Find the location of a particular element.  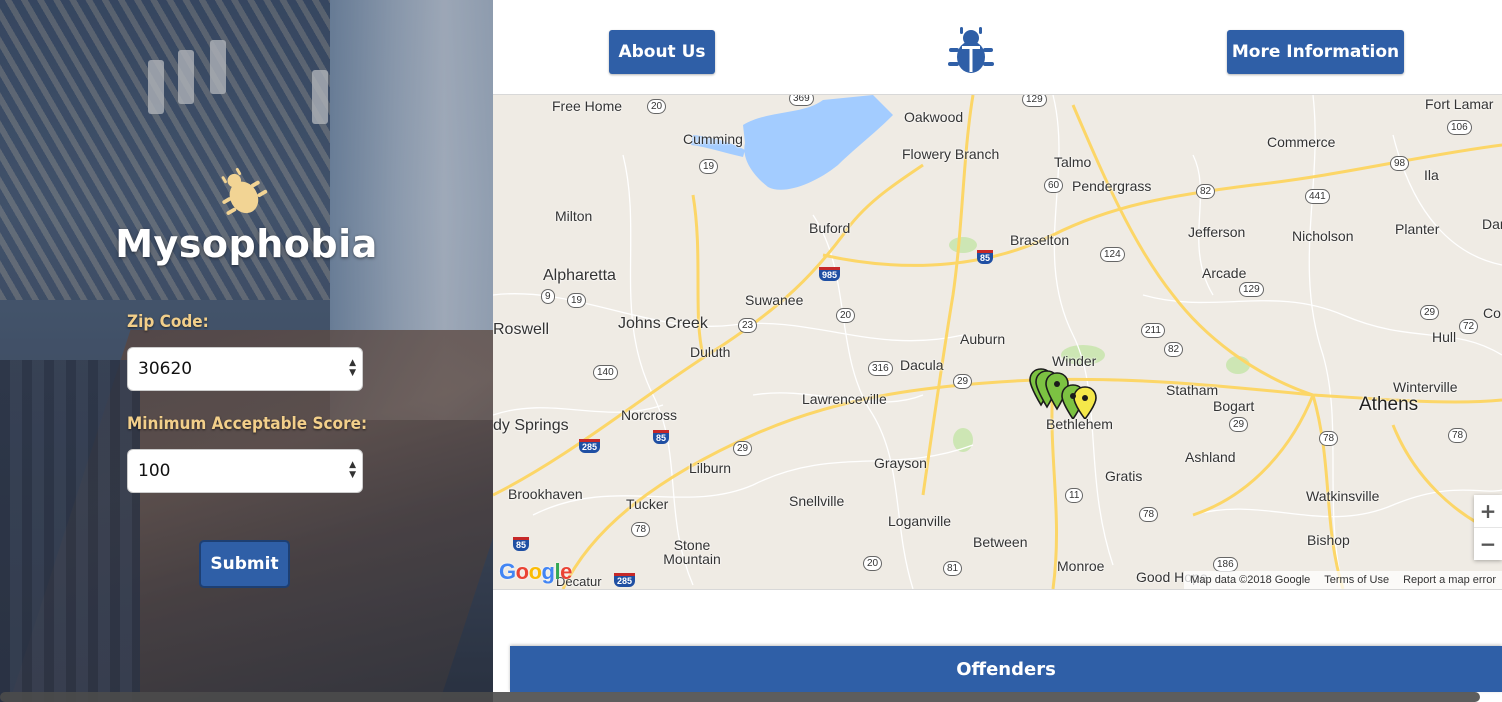

map-place-label: Athens is located at coordinates (1389, 404).